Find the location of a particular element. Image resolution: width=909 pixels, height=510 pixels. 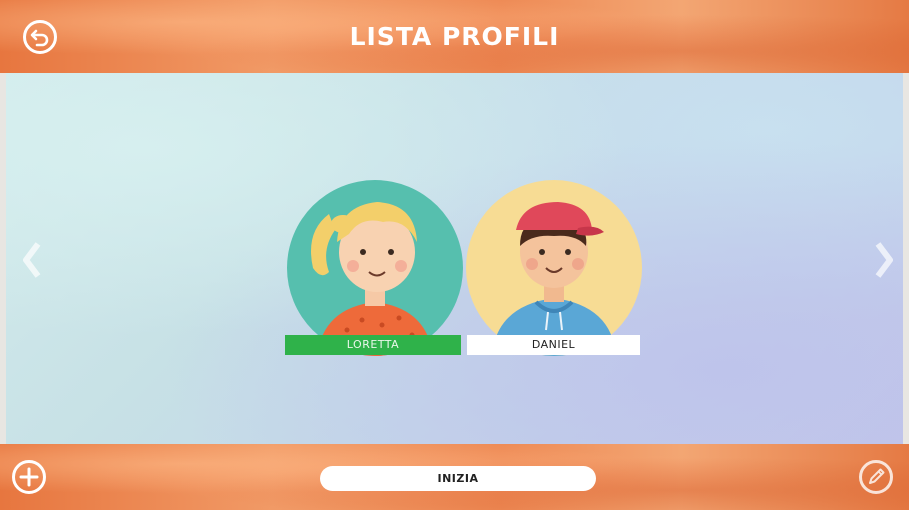

right-border is located at coordinates (906, 258).